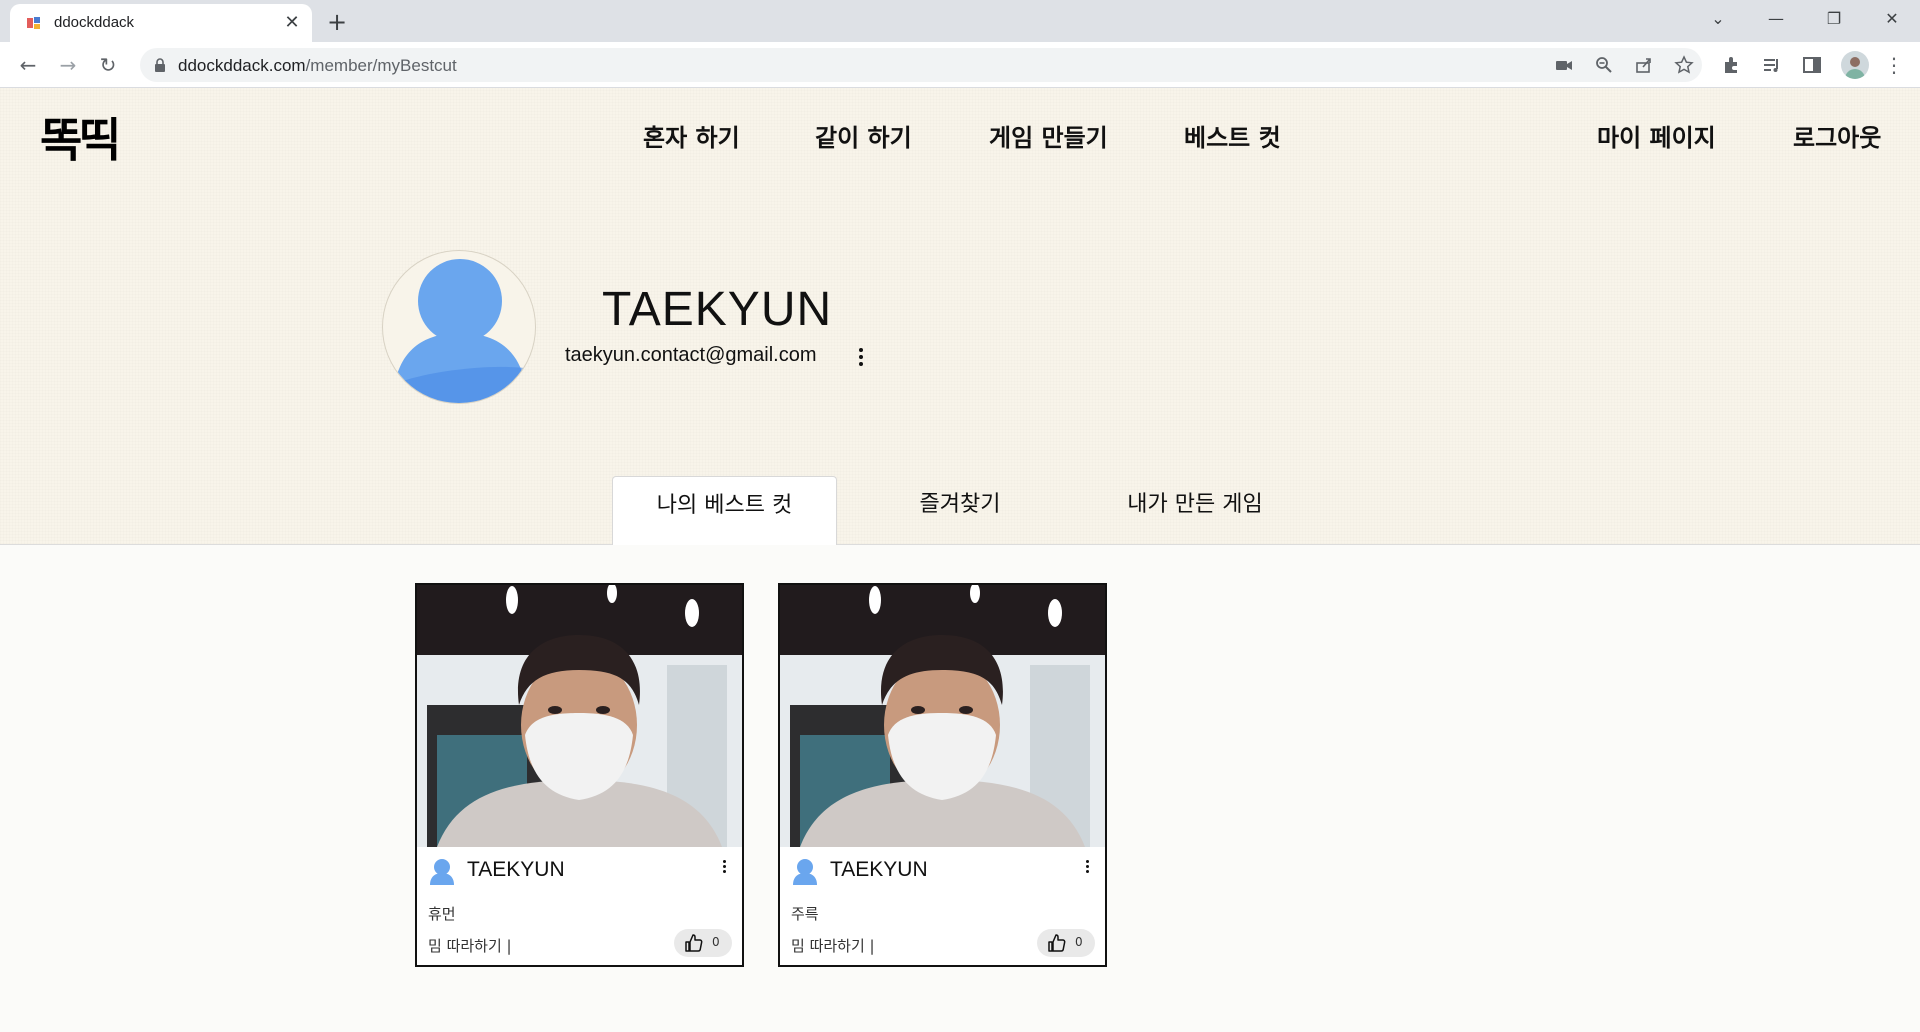 The image size is (1920, 1032). What do you see at coordinates (94, 22) in the screenshot?
I see `tab-title: ddockddack` at bounding box center [94, 22].